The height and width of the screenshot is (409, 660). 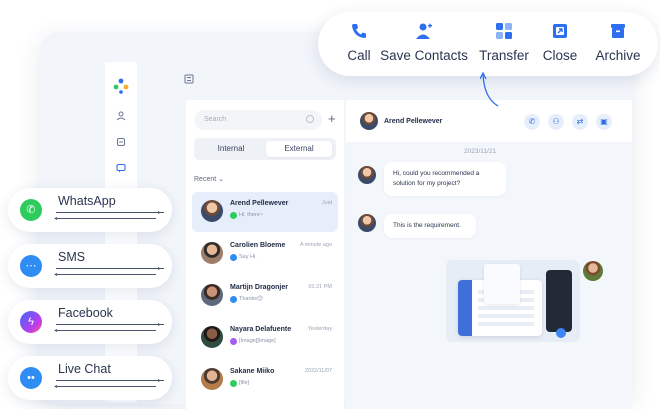 I want to click on call-label: Call, so click(x=359, y=55).